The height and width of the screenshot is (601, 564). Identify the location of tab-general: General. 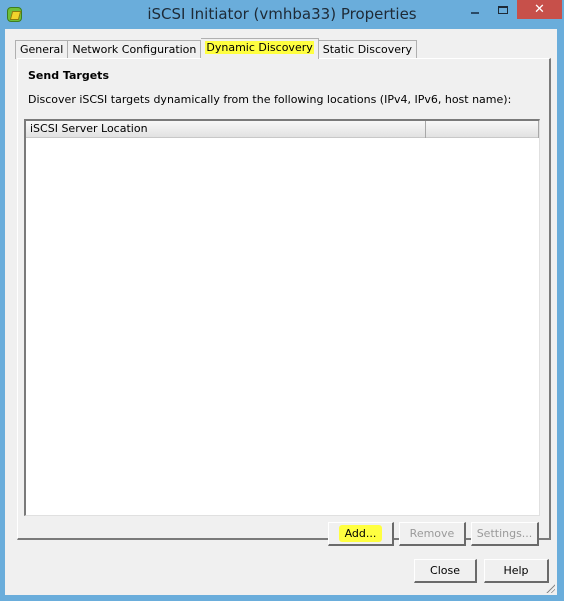
(42, 49).